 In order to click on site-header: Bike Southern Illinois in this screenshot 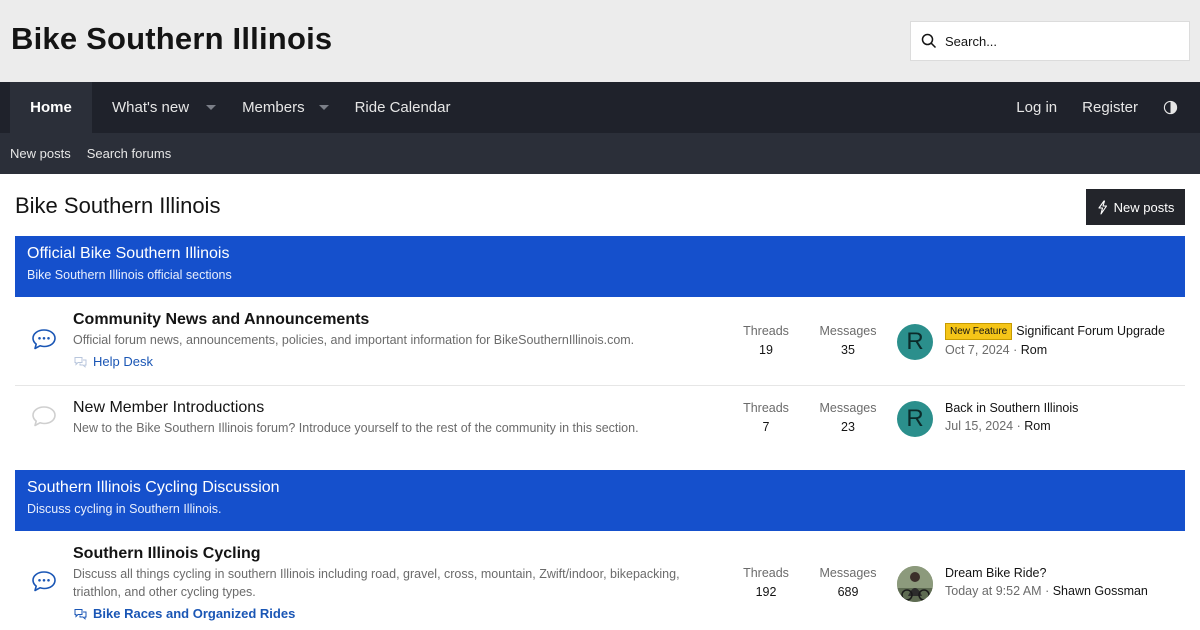, I will do `click(600, 41)`.